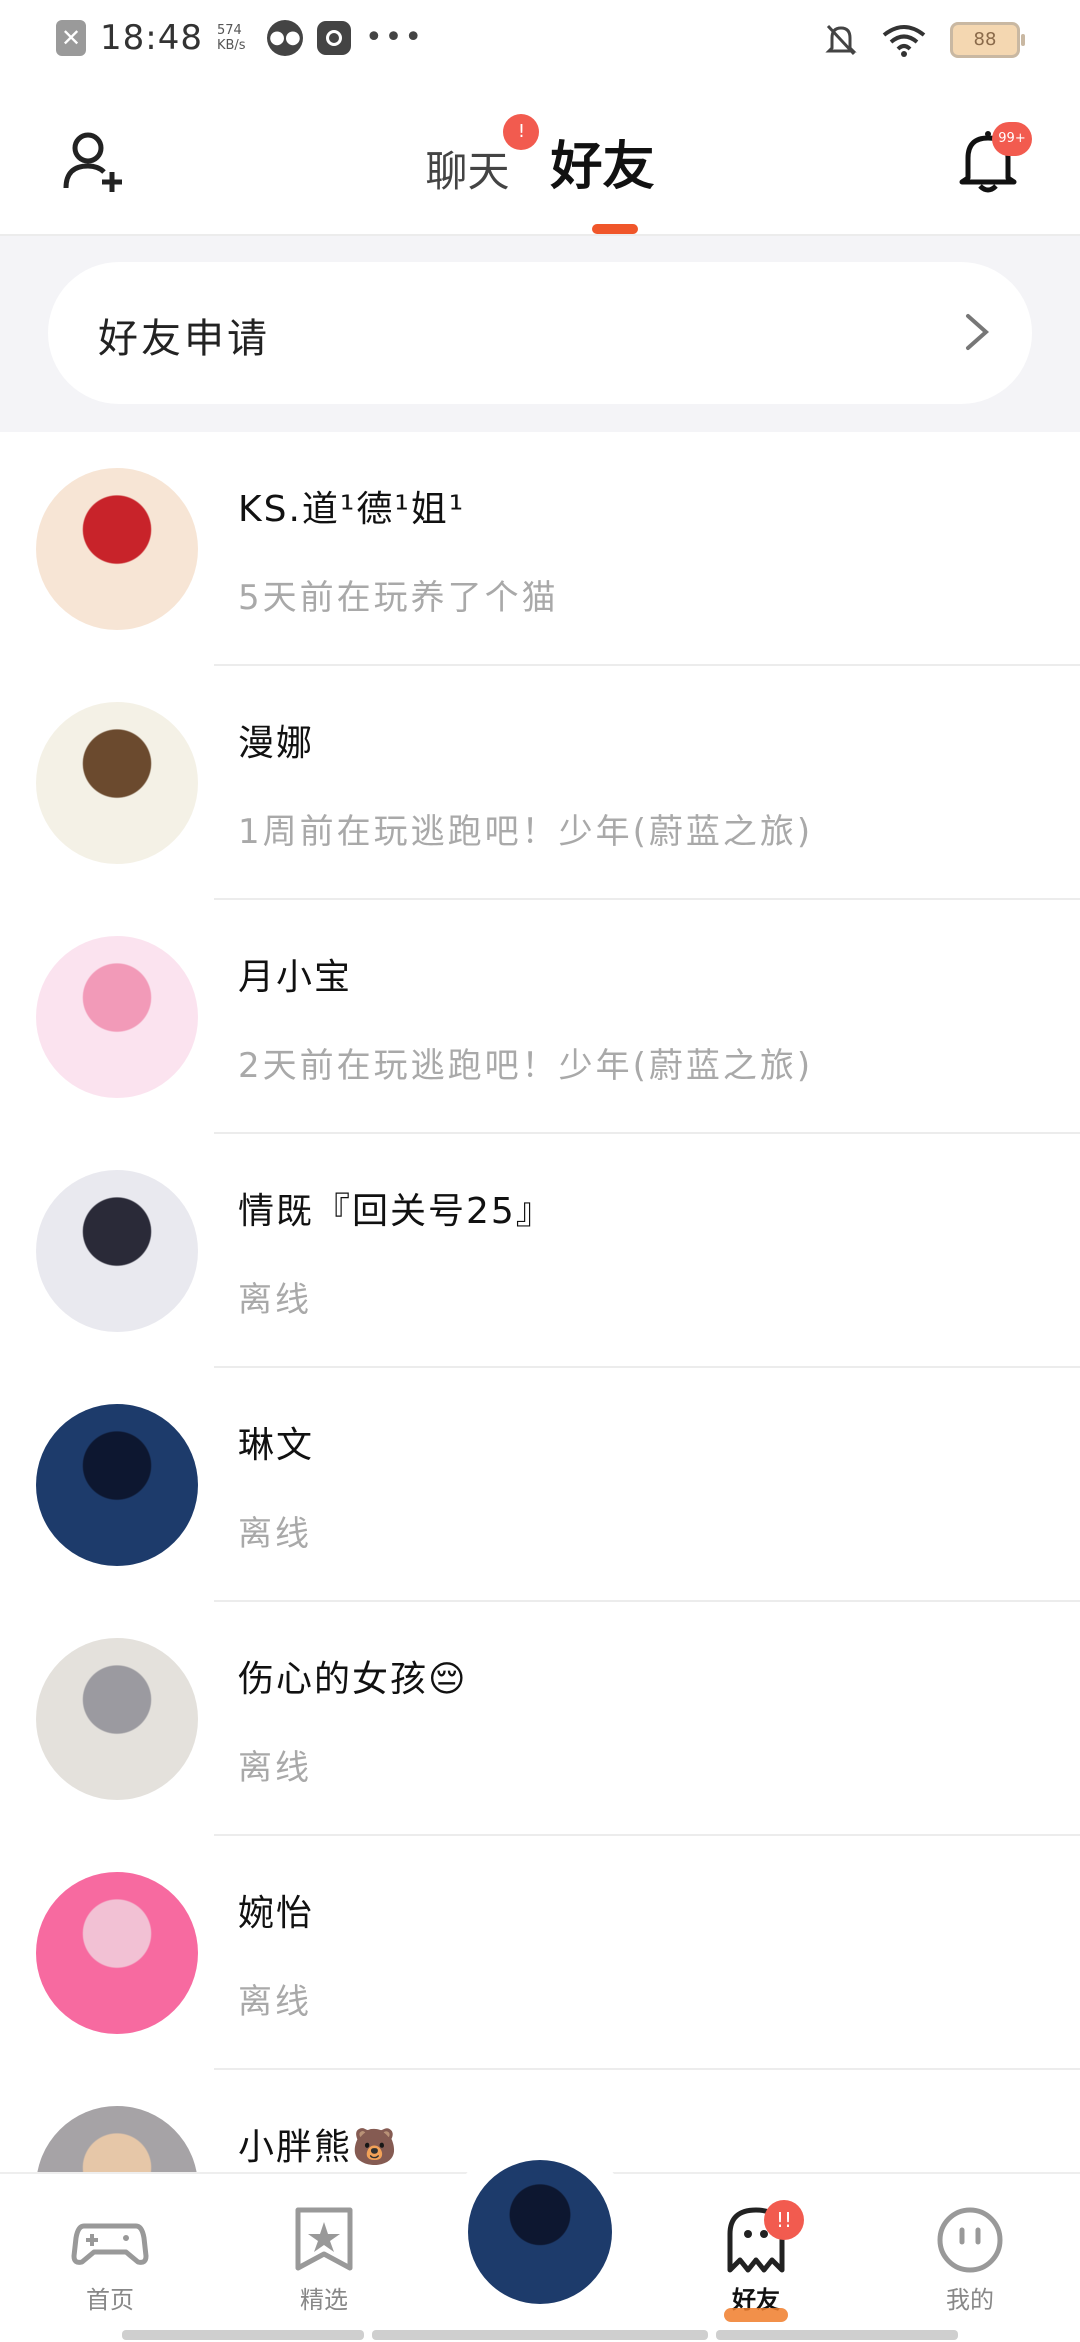 The height and width of the screenshot is (2342, 1080). Describe the element at coordinates (837, 2335) in the screenshot. I see `gesture-bar-right` at that location.